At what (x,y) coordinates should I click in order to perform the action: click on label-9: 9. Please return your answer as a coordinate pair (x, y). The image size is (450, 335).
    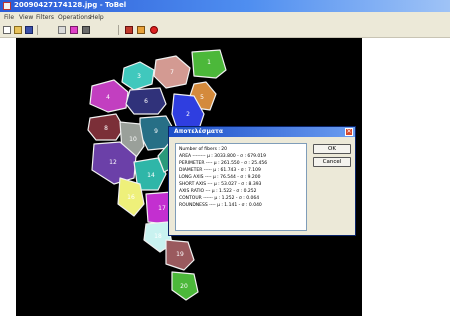
    Looking at the image, I should click on (156, 131).